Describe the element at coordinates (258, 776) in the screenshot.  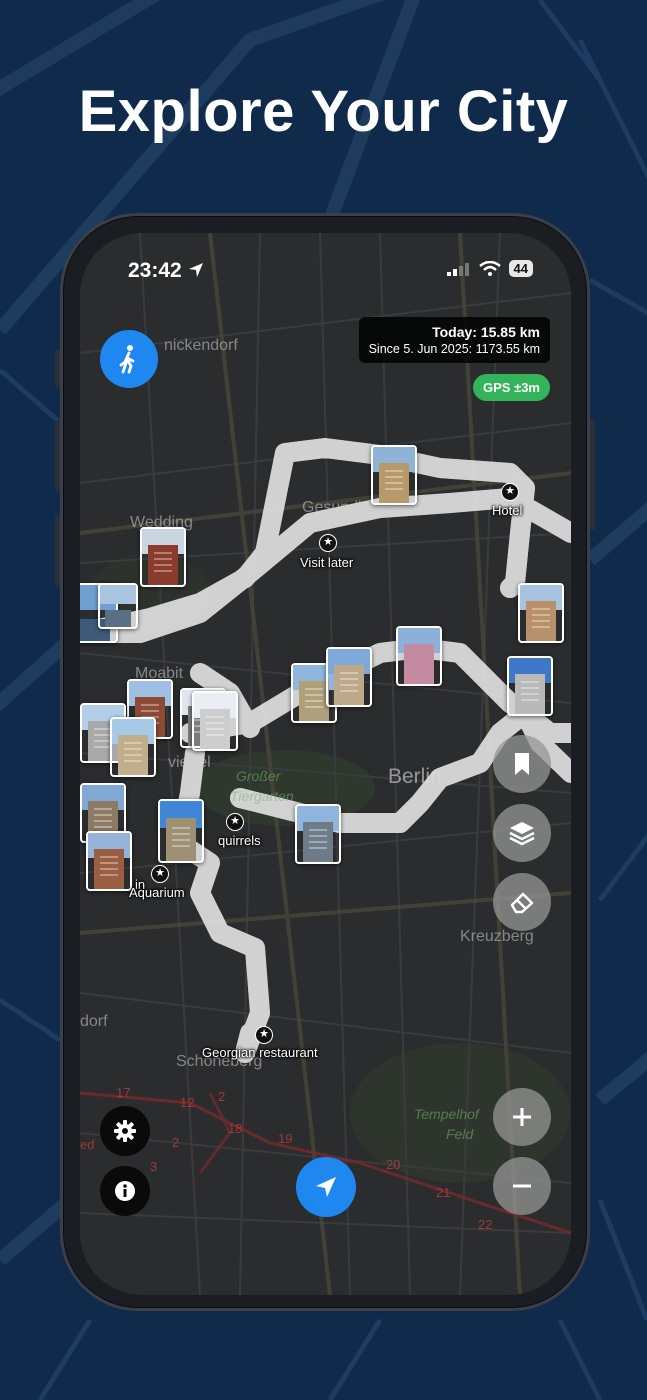
I see `map-place-tiergarten-1: Großer` at that location.